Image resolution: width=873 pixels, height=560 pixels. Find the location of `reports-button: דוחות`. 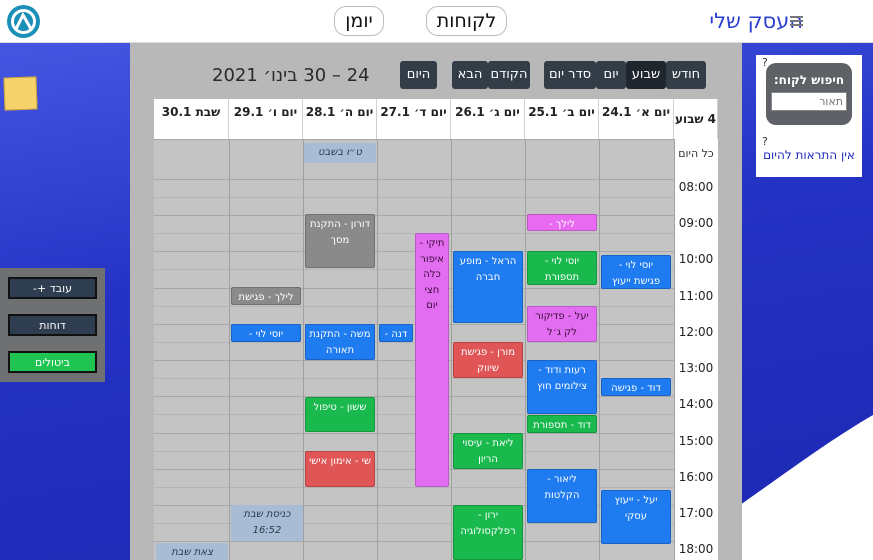

reports-button: דוחות is located at coordinates (52, 325).